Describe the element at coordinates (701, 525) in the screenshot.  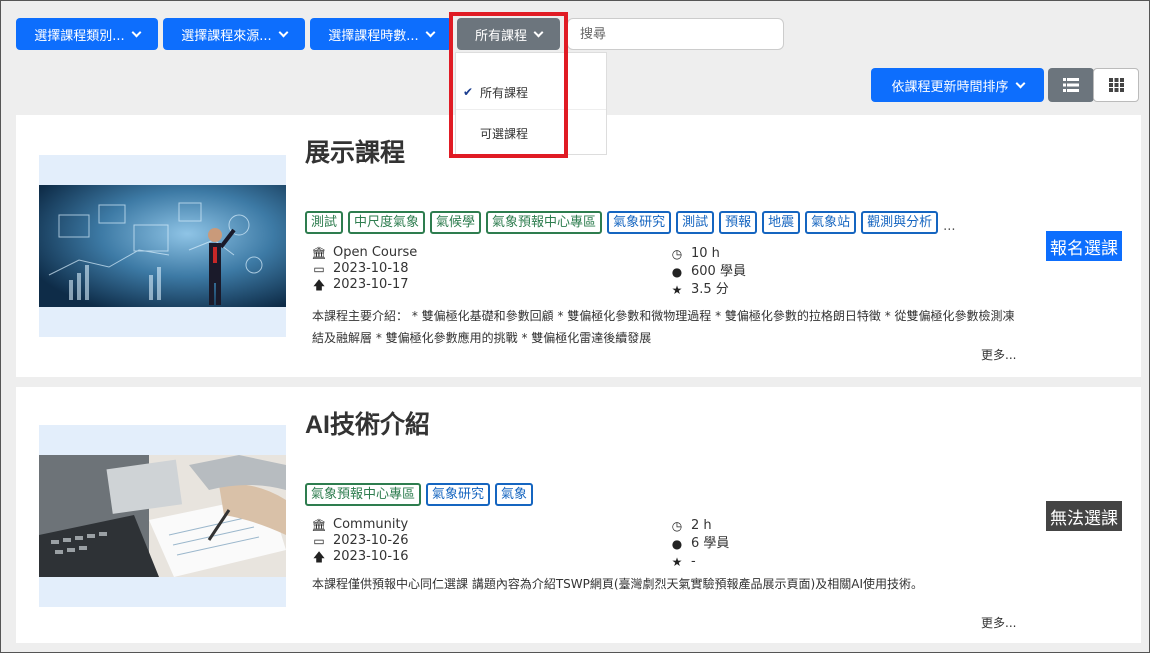
I see `course-hours: 2 h` at that location.